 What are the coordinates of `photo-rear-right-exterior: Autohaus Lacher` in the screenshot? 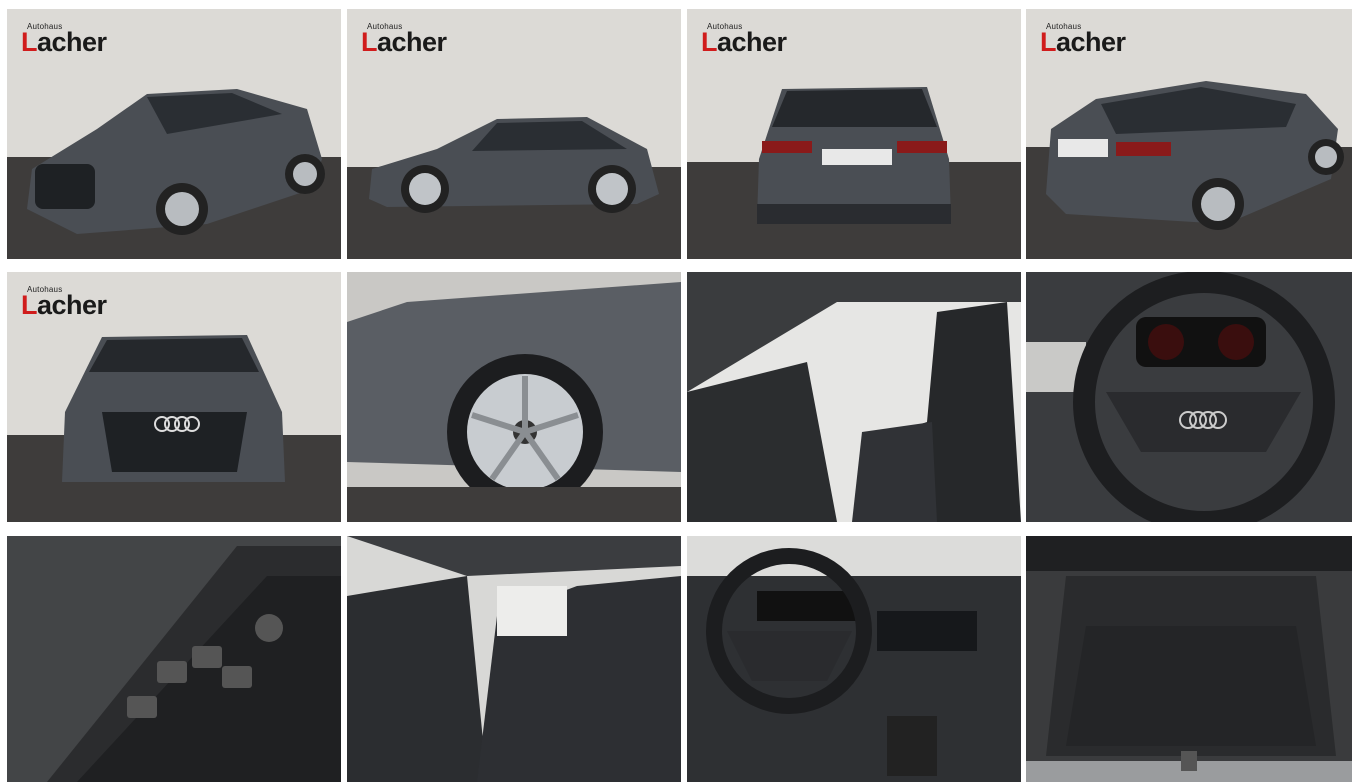 It's located at (1189, 134).